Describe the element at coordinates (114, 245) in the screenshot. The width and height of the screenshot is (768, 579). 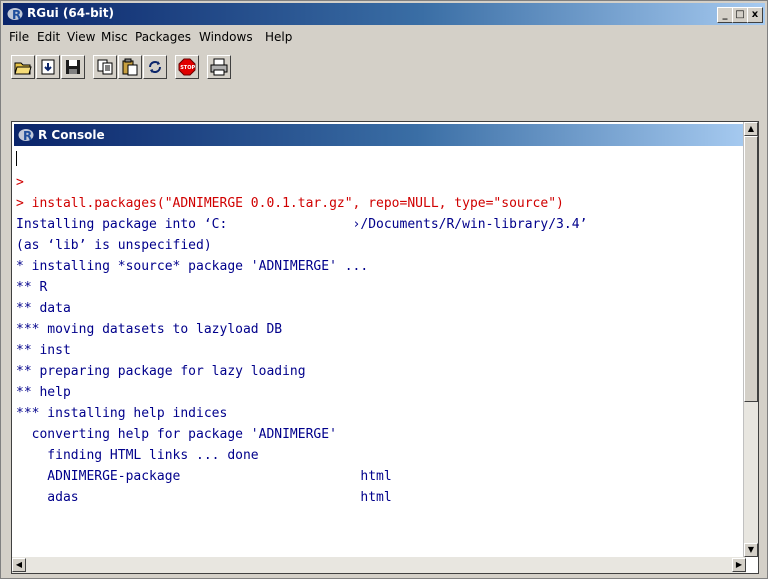
I see `console-line: (as ‘lib’ is unspecified)` at that location.